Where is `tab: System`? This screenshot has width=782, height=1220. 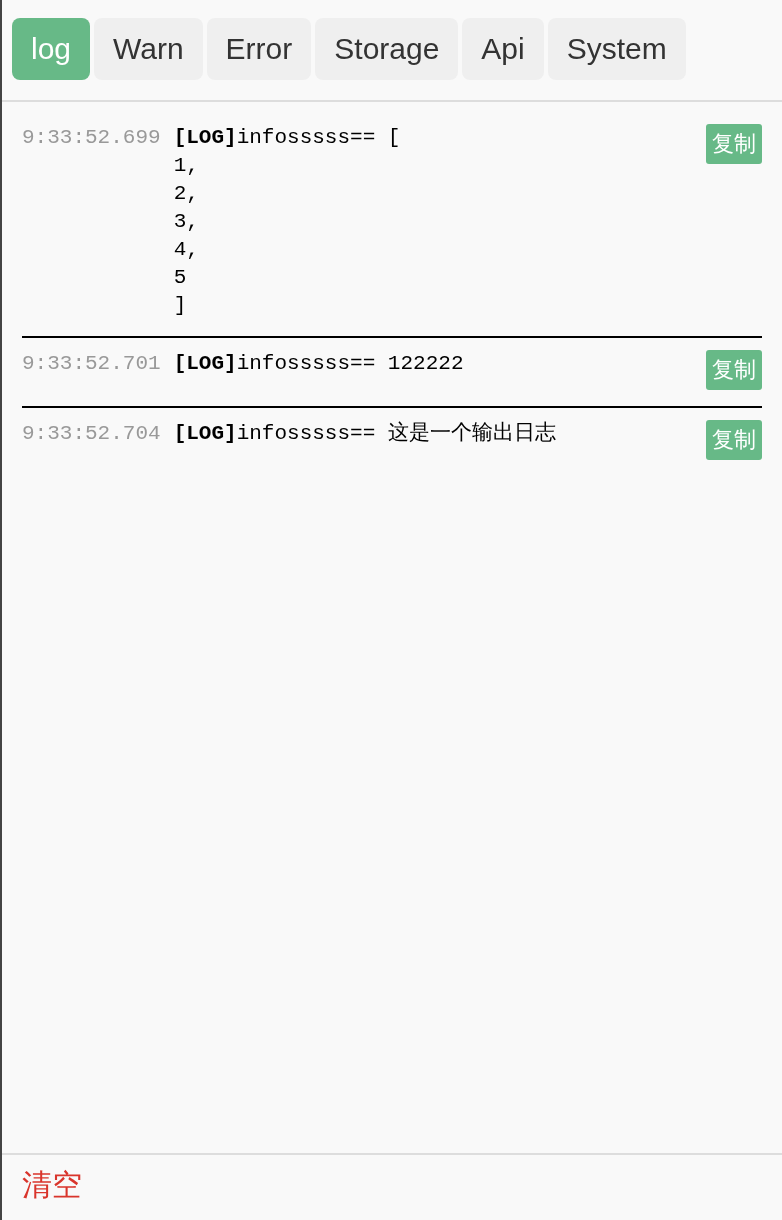
tab: System is located at coordinates (616, 49).